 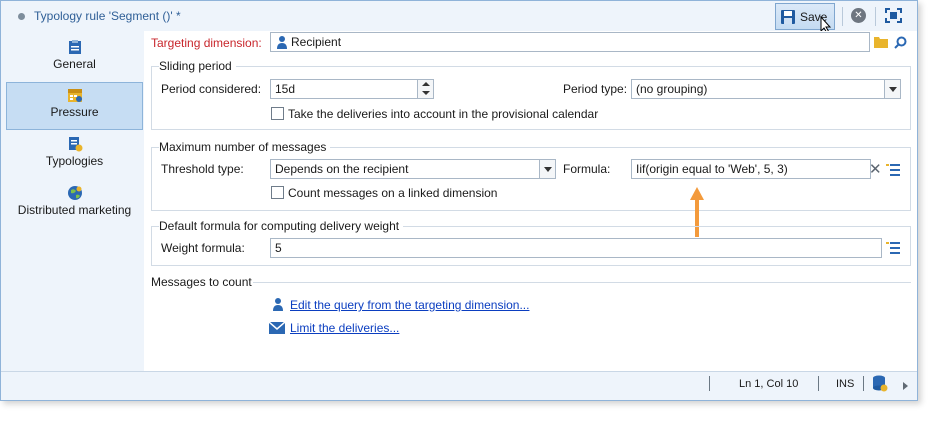 What do you see at coordinates (595, 89) in the screenshot?
I see `period-type-label: Period type:` at bounding box center [595, 89].